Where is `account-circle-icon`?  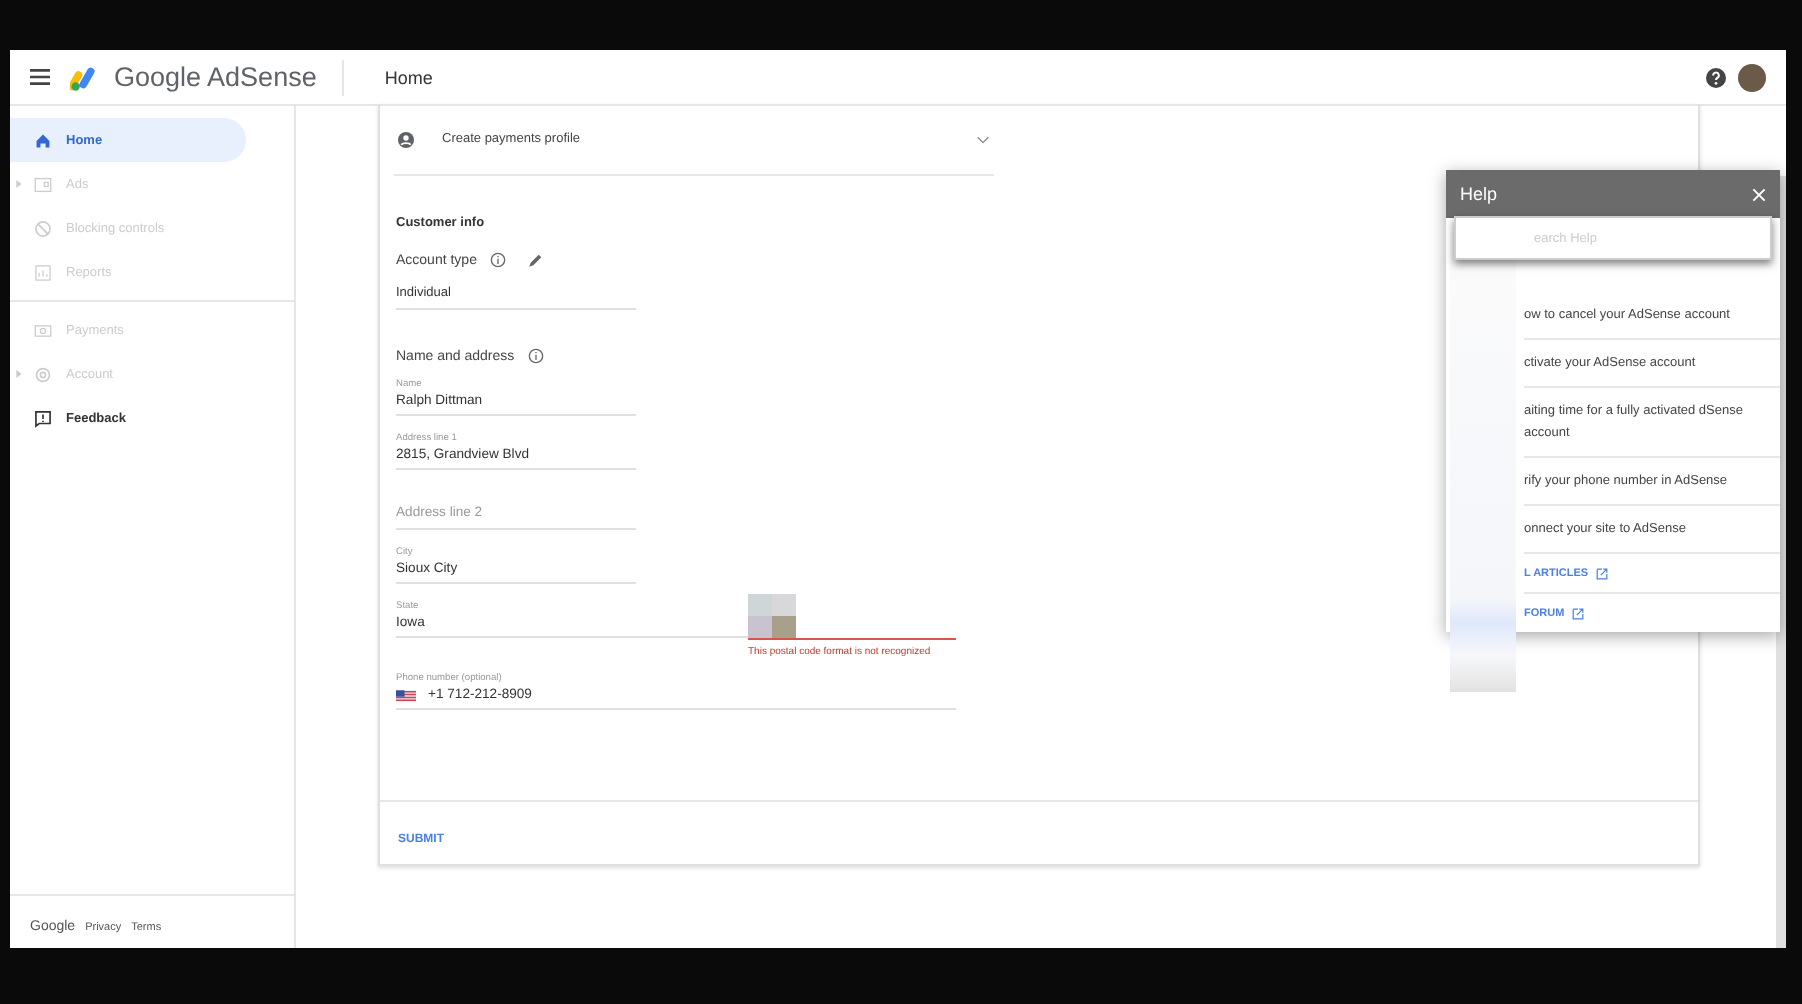 account-circle-icon is located at coordinates (406, 139).